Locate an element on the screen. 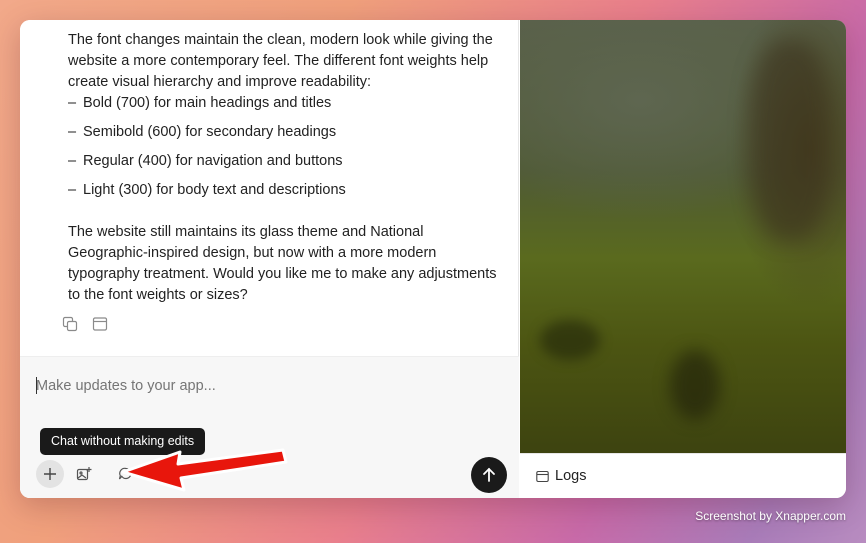 The image size is (866, 543). copy-icon is located at coordinates (70, 324).